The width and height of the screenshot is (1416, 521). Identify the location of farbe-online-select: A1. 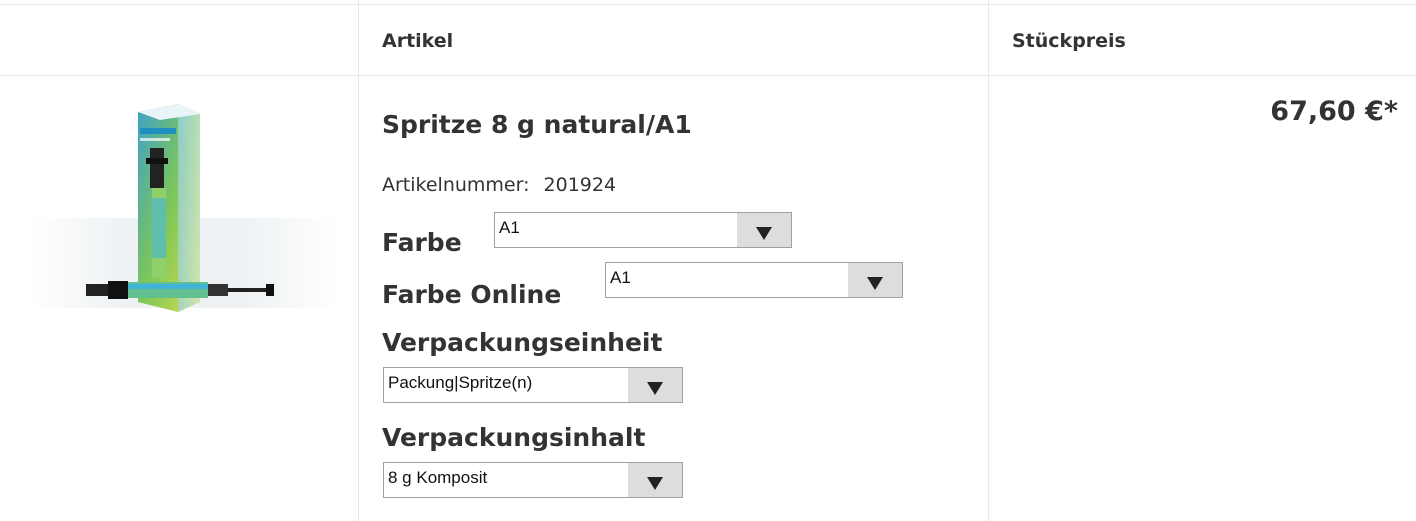
(754, 280).